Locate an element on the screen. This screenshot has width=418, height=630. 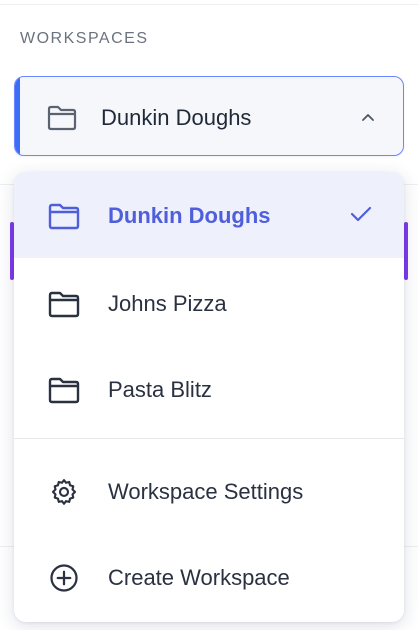
checkmark-icon is located at coordinates (361, 216).